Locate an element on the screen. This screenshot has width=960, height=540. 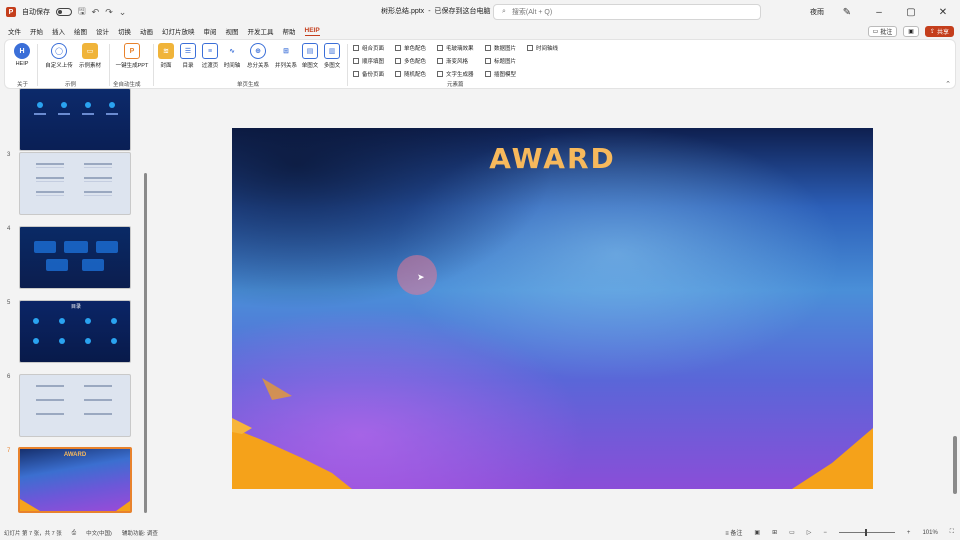
tab-transitions: 切换 is located at coordinates (124, 31).